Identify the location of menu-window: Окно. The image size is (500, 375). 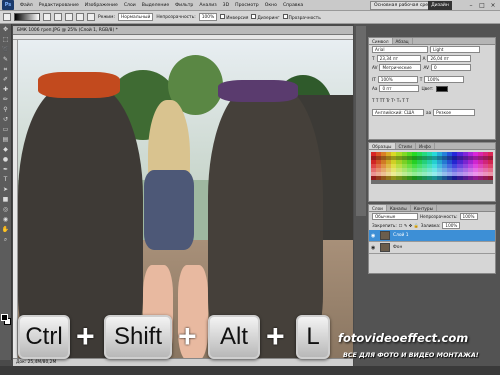
(271, 5).